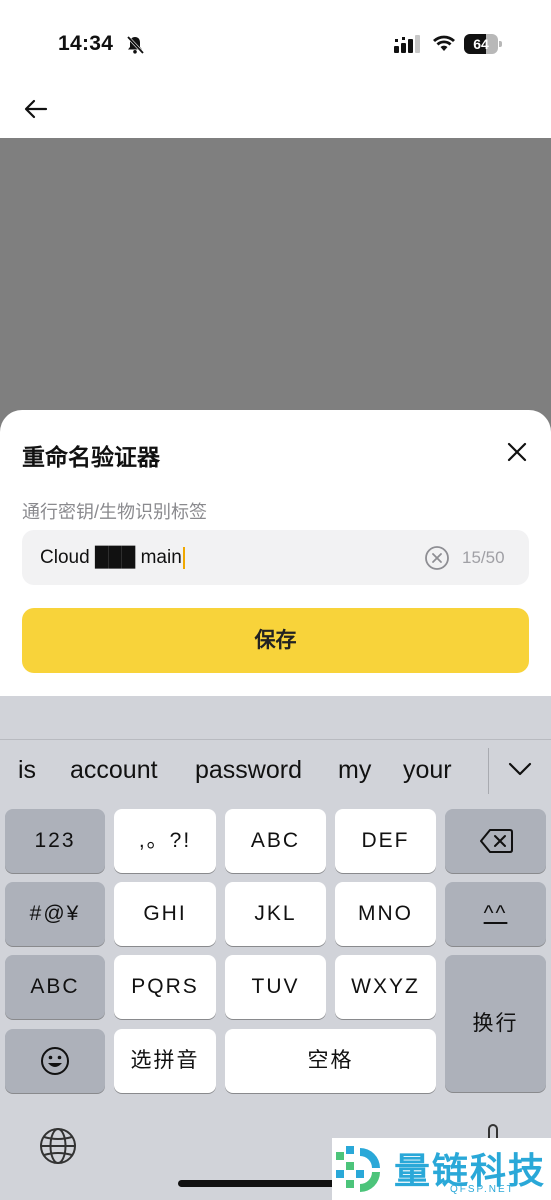 The image size is (551, 1200). Describe the element at coordinates (114, 770) in the screenshot. I see `suggestion-word: account` at that location.